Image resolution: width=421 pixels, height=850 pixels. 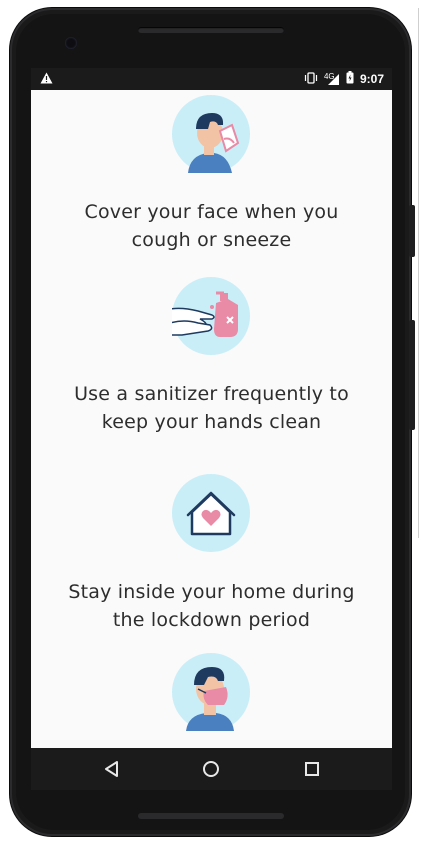 What do you see at coordinates (350, 79) in the screenshot?
I see `battery-charging-icon` at bounding box center [350, 79].